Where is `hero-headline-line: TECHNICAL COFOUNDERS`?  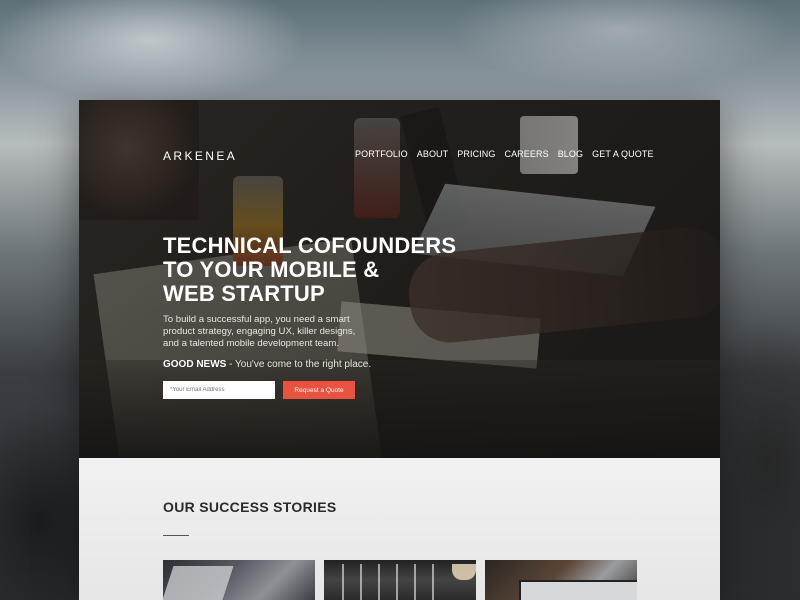
hero-headline-line: TECHNICAL COFOUNDERS is located at coordinates (310, 245).